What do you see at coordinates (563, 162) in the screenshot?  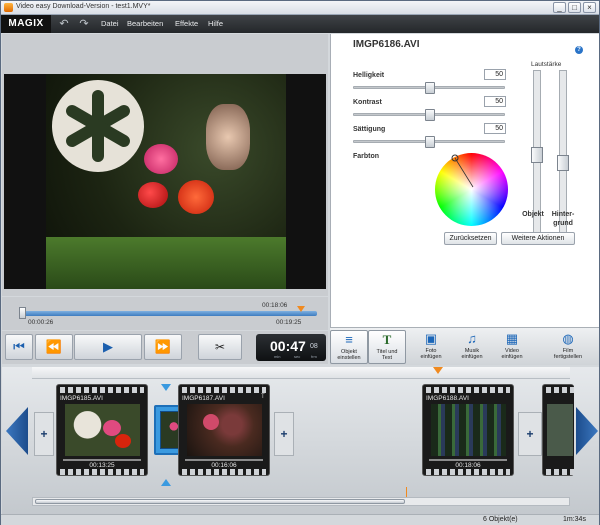 I see `background-volume-thumb` at bounding box center [563, 162].